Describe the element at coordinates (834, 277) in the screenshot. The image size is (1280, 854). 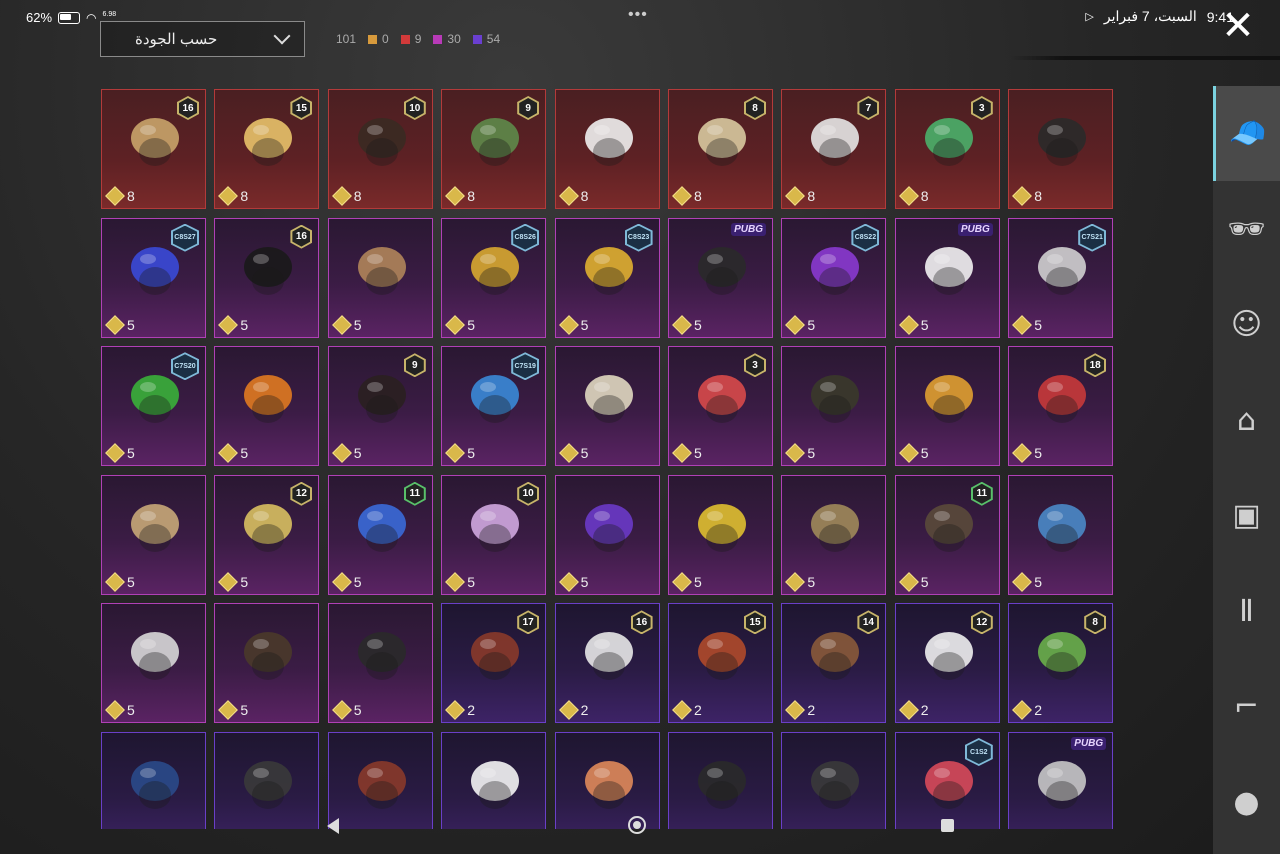
I see `item-card: C8S22 5` at that location.